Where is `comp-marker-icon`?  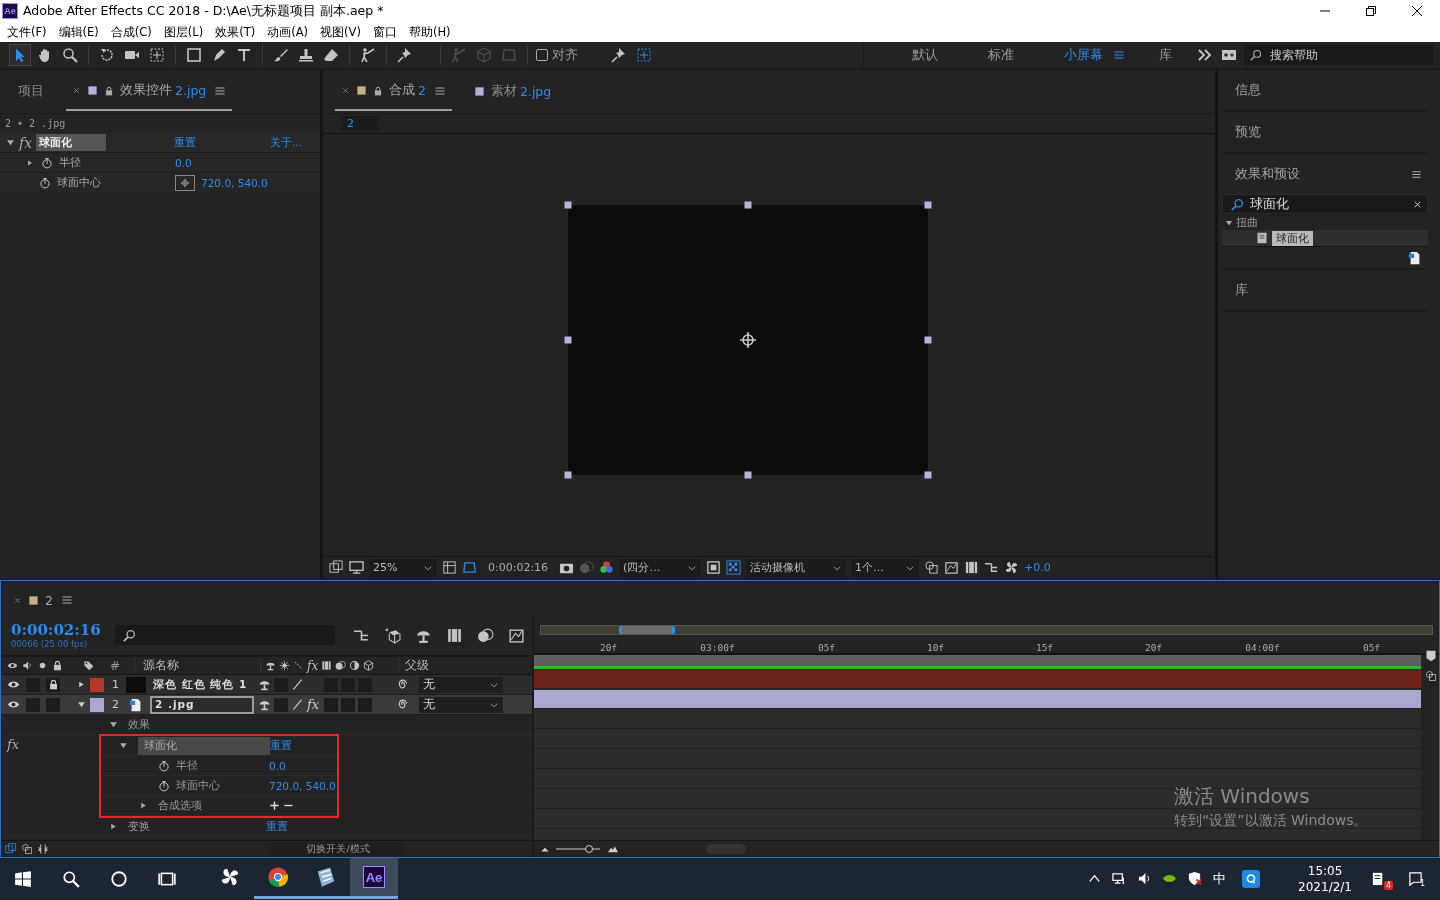 comp-marker-icon is located at coordinates (1431, 656).